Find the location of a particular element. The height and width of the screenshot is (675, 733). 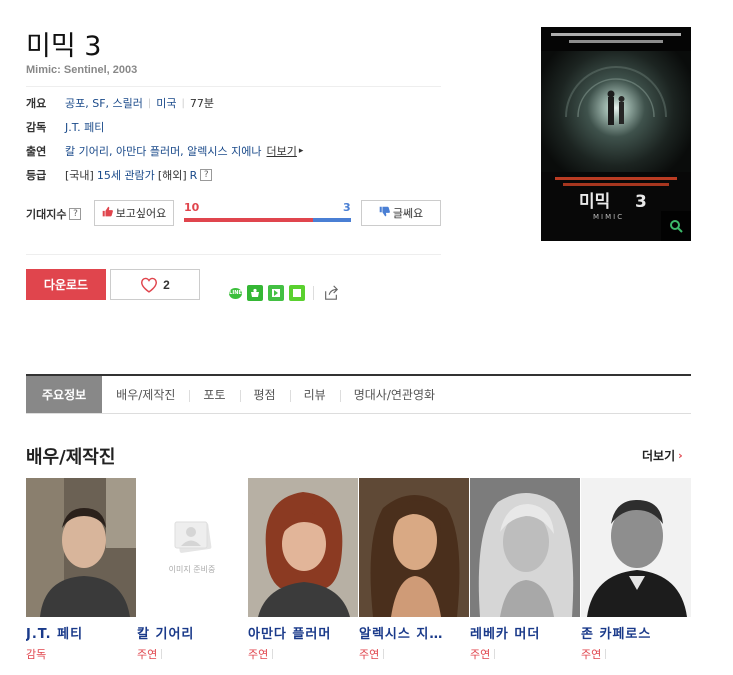

cast-card: 레베카 머더 주연 is located at coordinates (525, 570).